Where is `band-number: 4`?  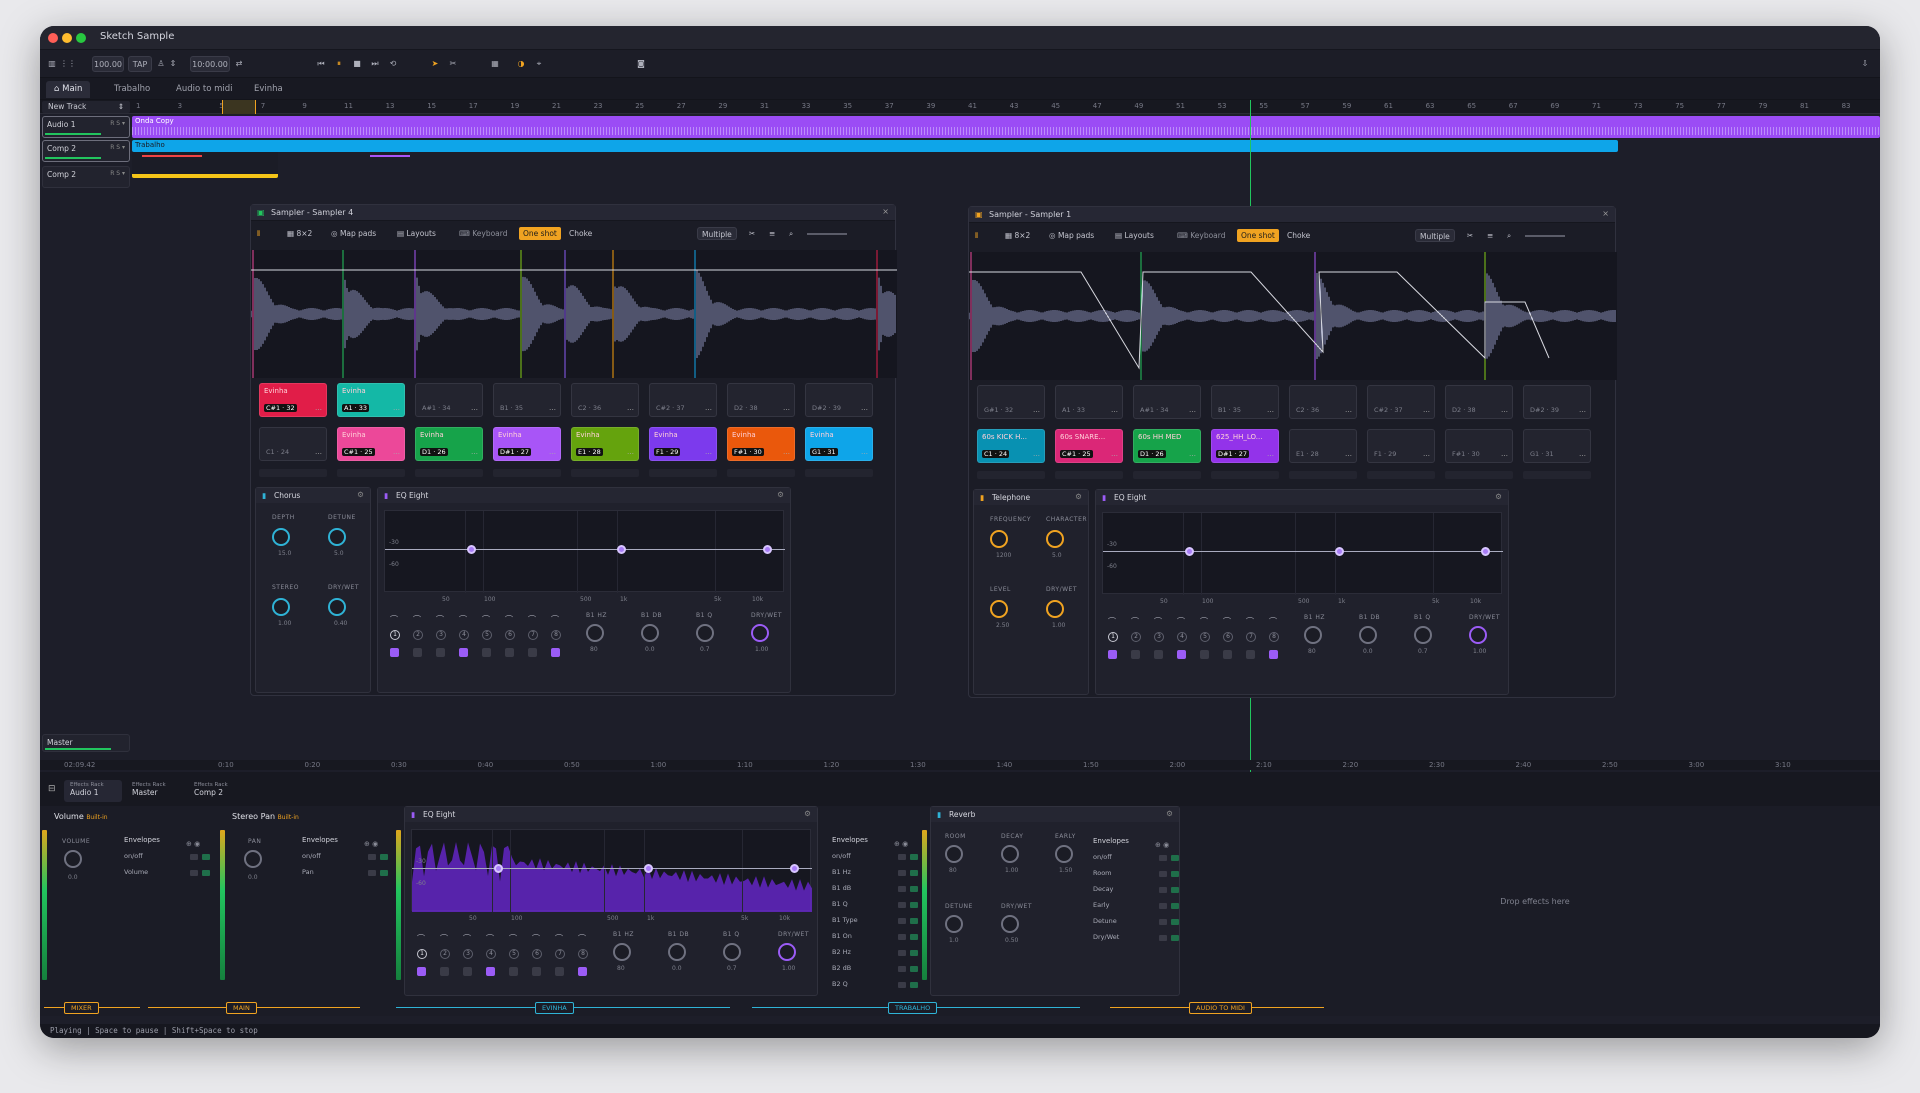 band-number: 4 is located at coordinates (491, 954).